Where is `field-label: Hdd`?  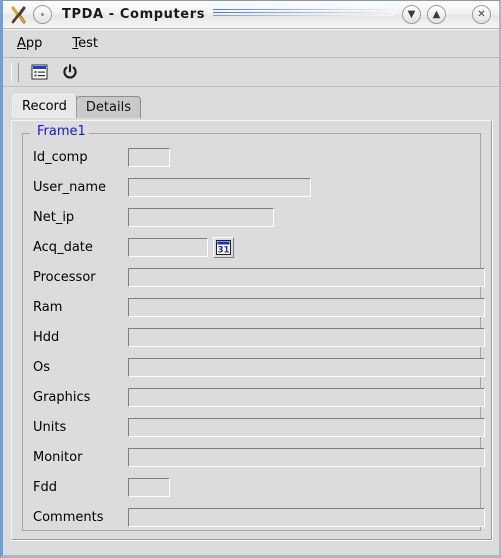 field-label: Hdd is located at coordinates (46, 337).